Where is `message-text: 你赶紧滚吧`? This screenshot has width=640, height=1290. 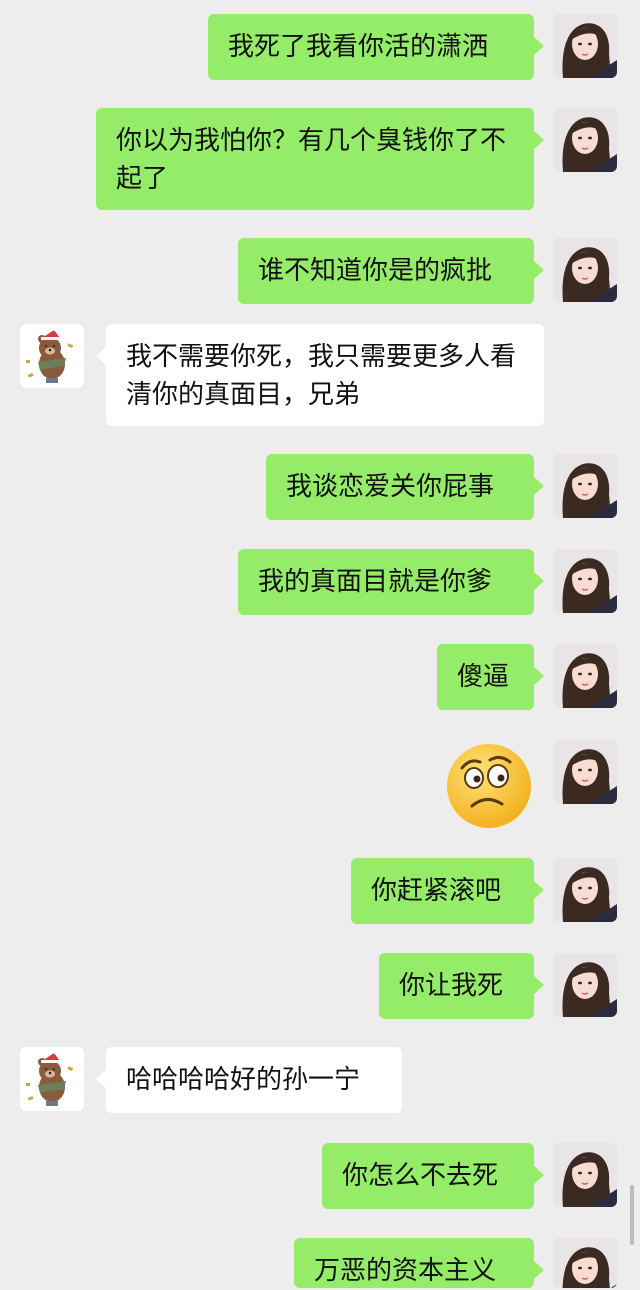 message-text: 你赶紧滚吧 is located at coordinates (436, 891).